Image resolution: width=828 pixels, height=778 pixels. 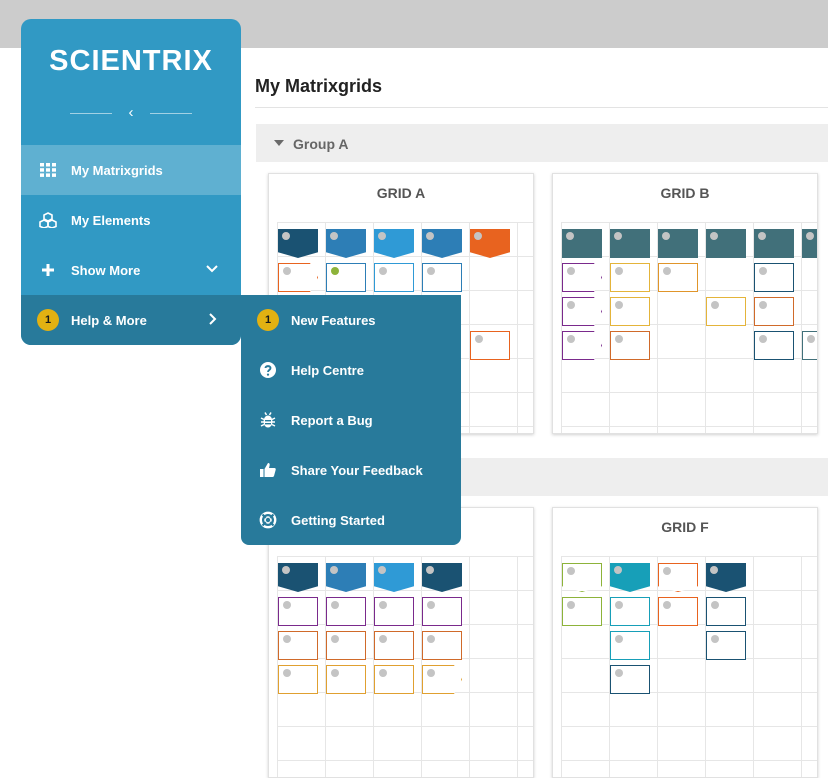 I want to click on grid-card-b: GRID B, so click(x=685, y=303).